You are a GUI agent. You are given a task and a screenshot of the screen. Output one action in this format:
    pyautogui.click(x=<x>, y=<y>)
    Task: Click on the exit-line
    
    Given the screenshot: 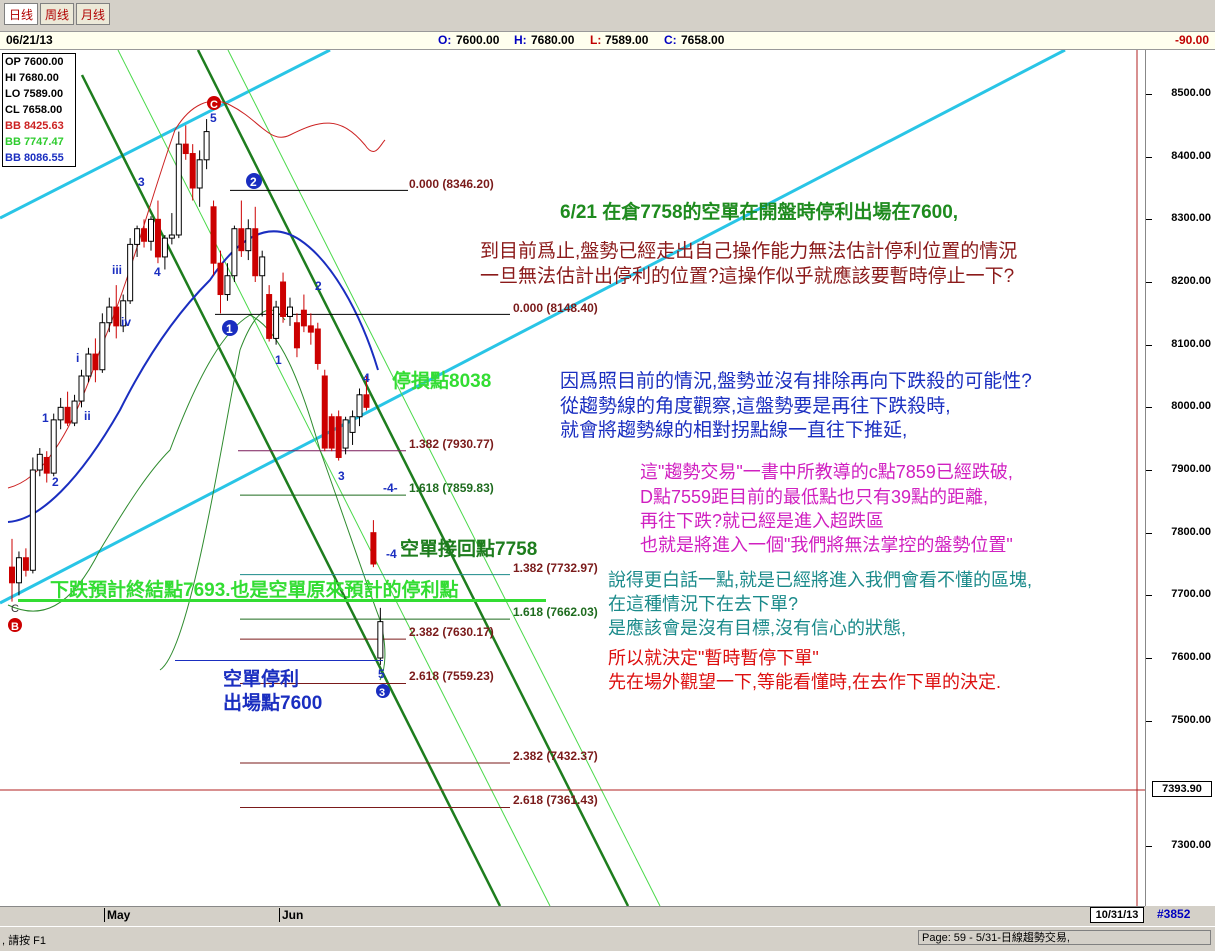 What is the action you would take?
    pyautogui.click(x=279, y=660)
    